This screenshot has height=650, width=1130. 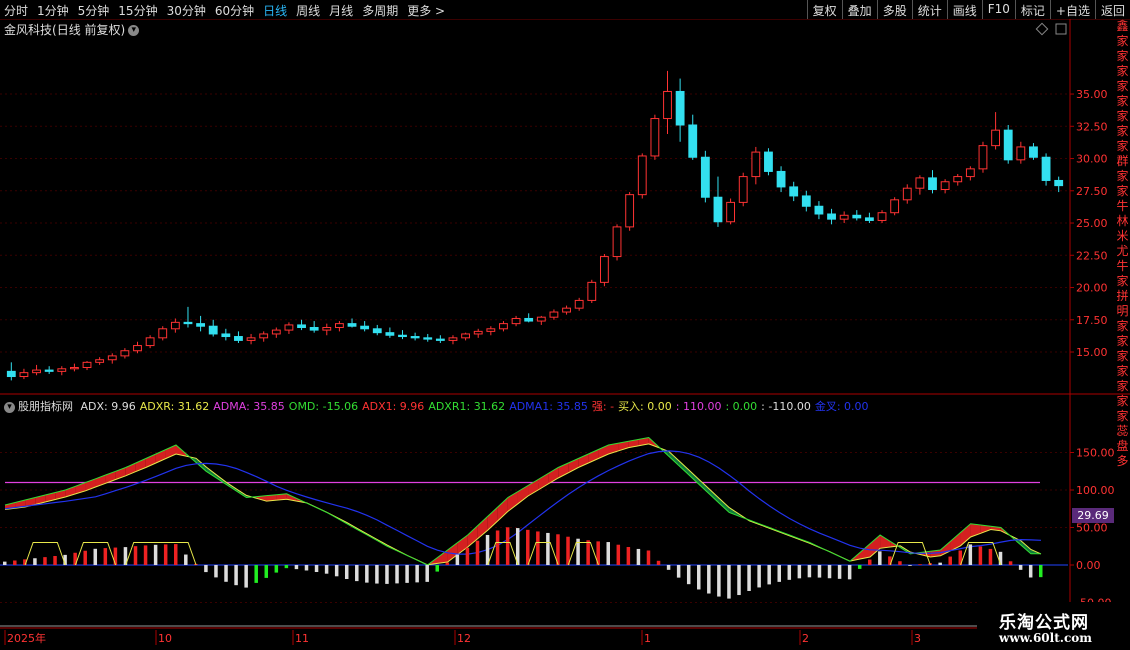 What do you see at coordinates (1092, 94) in the screenshot?
I see `price-tick-label: 35.00` at bounding box center [1092, 94].